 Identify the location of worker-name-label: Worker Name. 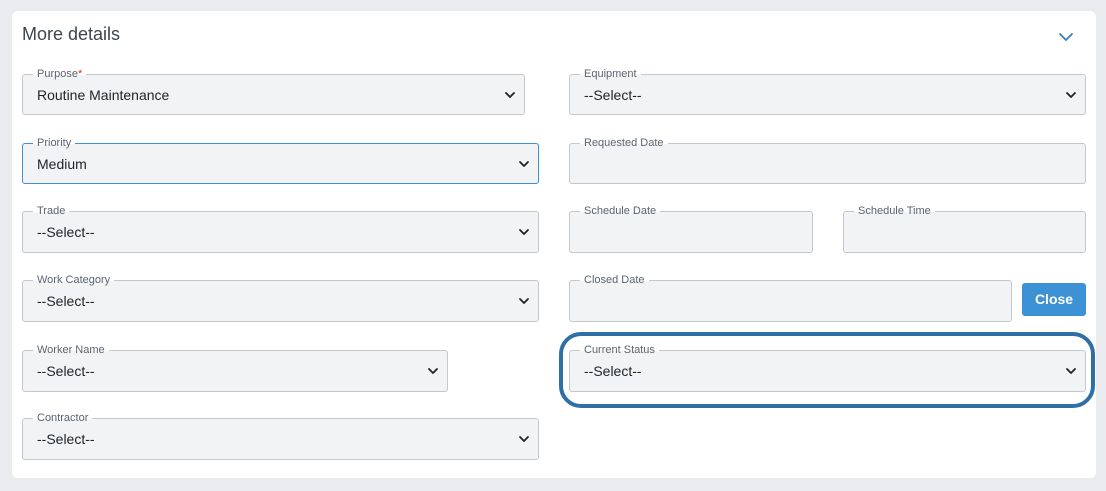
(71, 350).